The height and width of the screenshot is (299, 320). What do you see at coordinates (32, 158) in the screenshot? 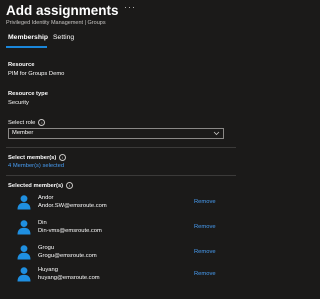
I see `select-members-label-text: Select member(s)` at bounding box center [32, 158].